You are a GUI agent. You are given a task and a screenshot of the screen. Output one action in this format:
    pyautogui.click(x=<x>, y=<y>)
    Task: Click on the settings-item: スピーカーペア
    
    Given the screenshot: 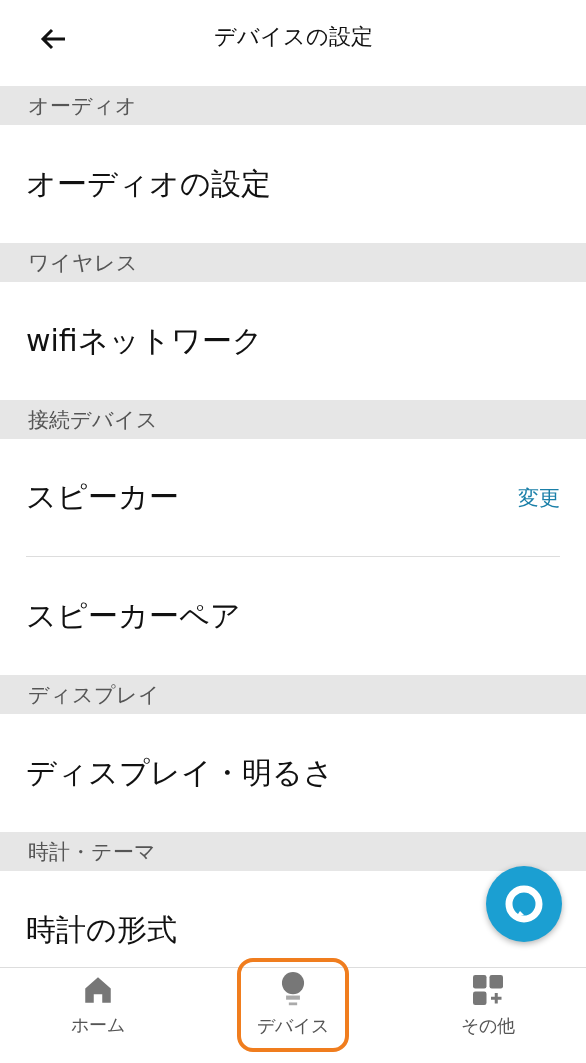 What is the action you would take?
    pyautogui.click(x=133, y=616)
    